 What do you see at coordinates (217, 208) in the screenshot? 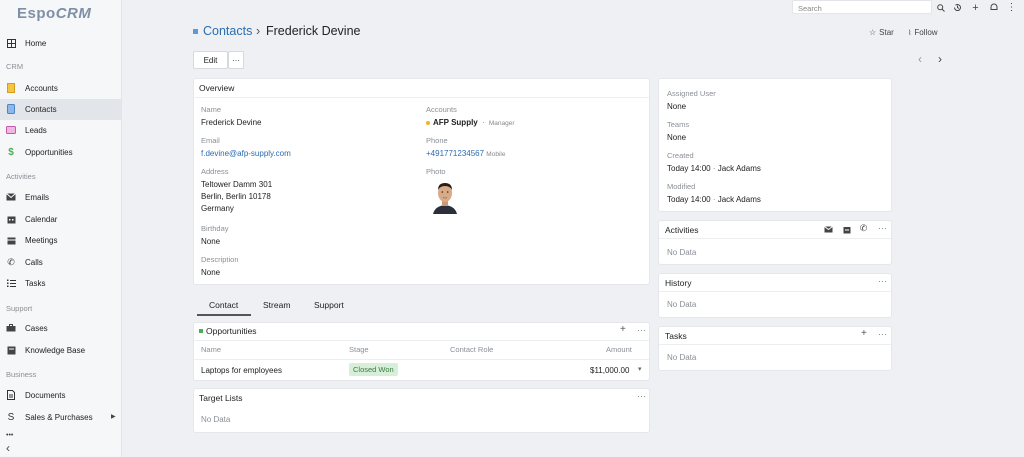
I see `address-line-3: Germany` at bounding box center [217, 208].